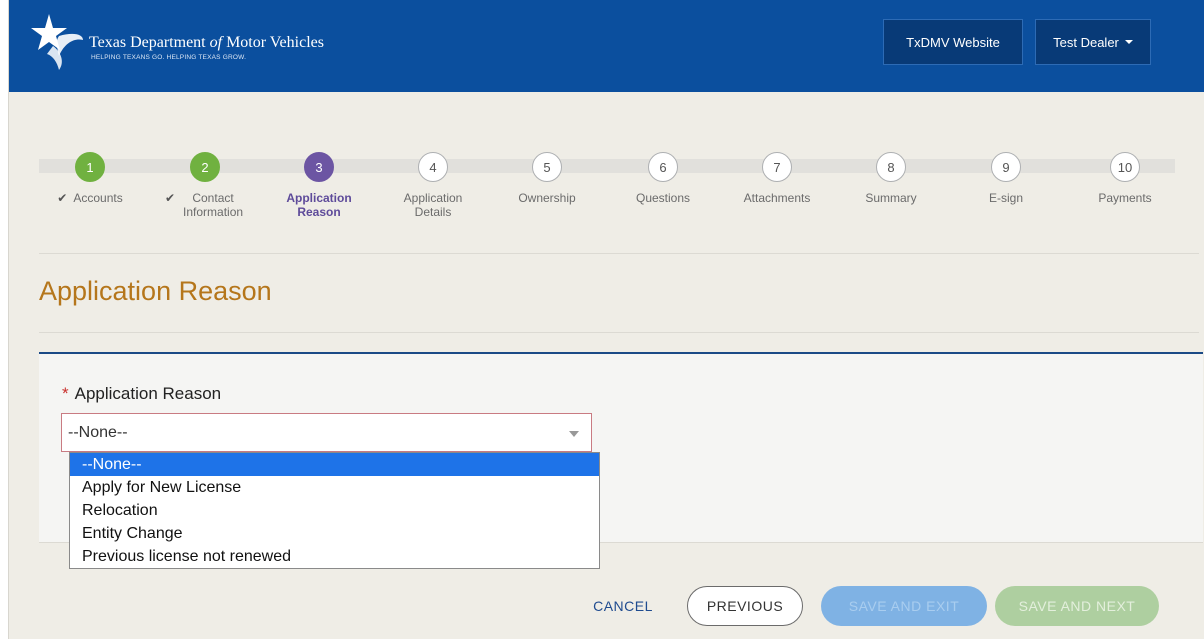 This screenshot has height=639, width=1204. I want to click on texas-star-logo-icon, so click(55, 42).